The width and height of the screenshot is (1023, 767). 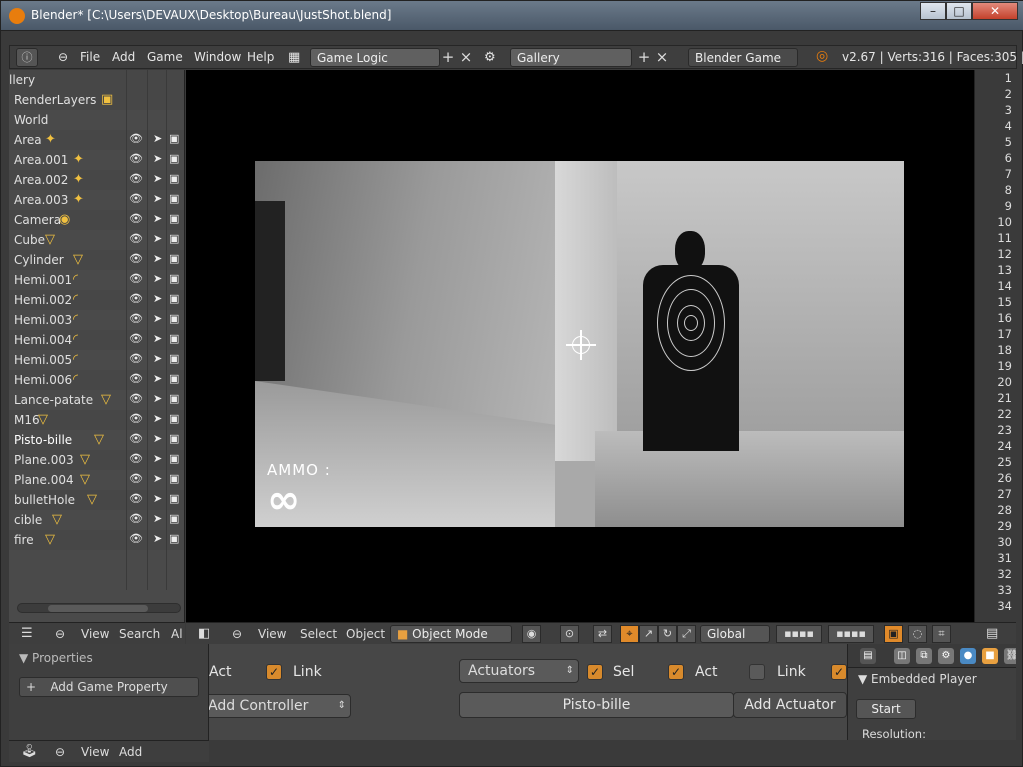 I want to click on screen-layout-icon: ▦, so click(x=294, y=57).